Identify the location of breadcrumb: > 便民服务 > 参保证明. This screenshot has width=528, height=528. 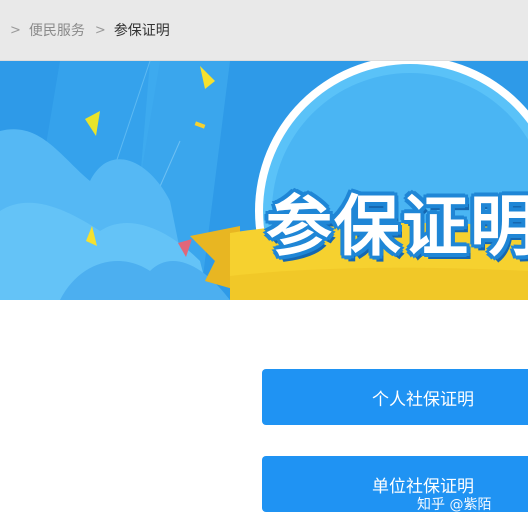
(264, 30).